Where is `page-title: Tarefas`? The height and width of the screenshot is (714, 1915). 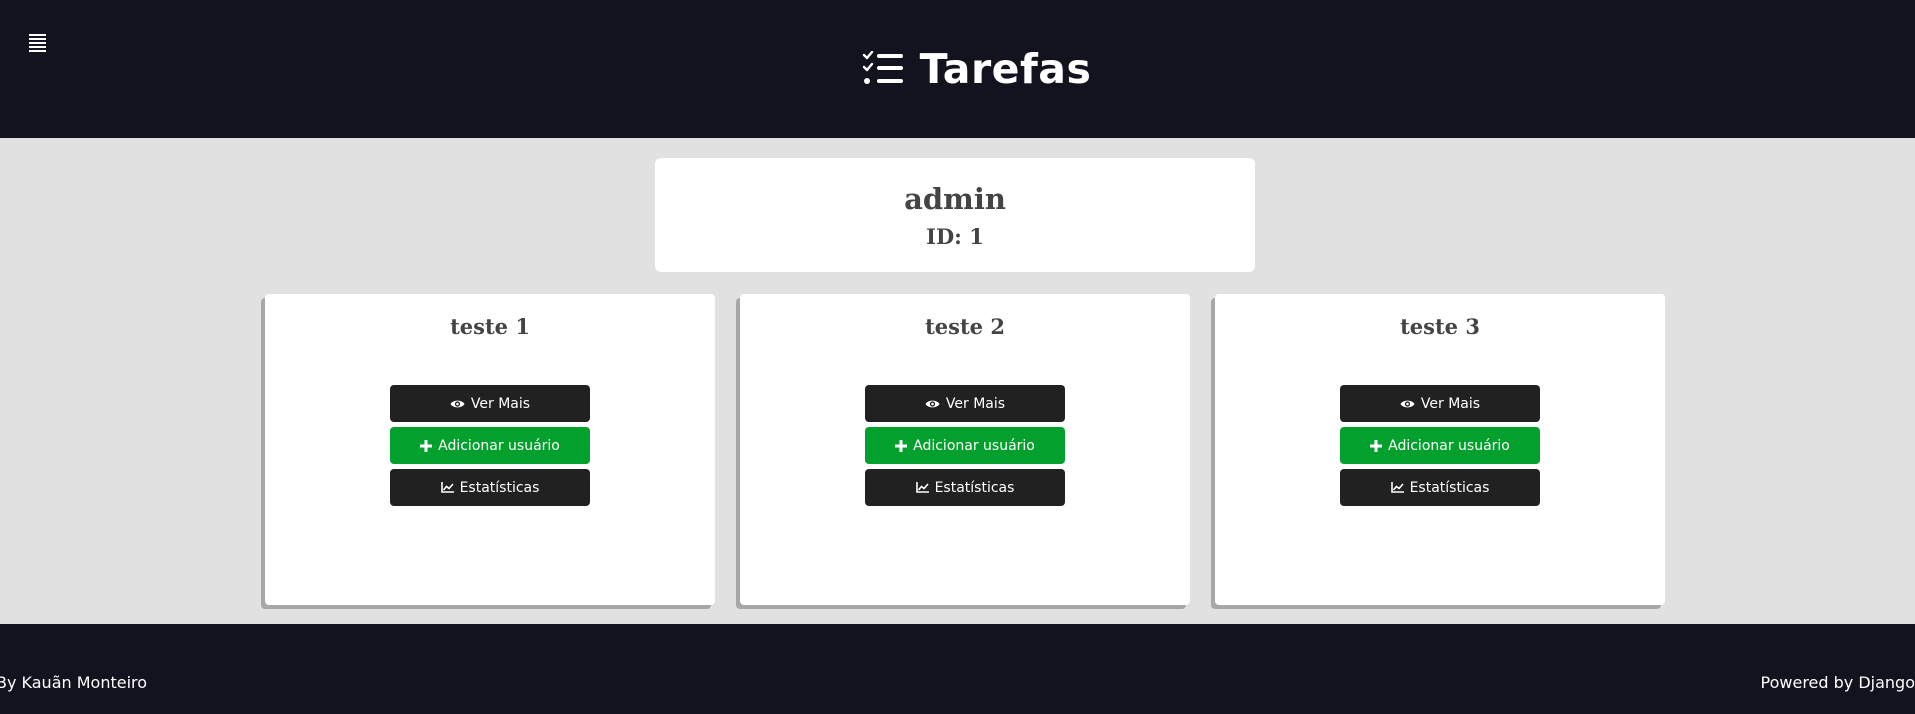
page-title: Tarefas is located at coordinates (1005, 69).